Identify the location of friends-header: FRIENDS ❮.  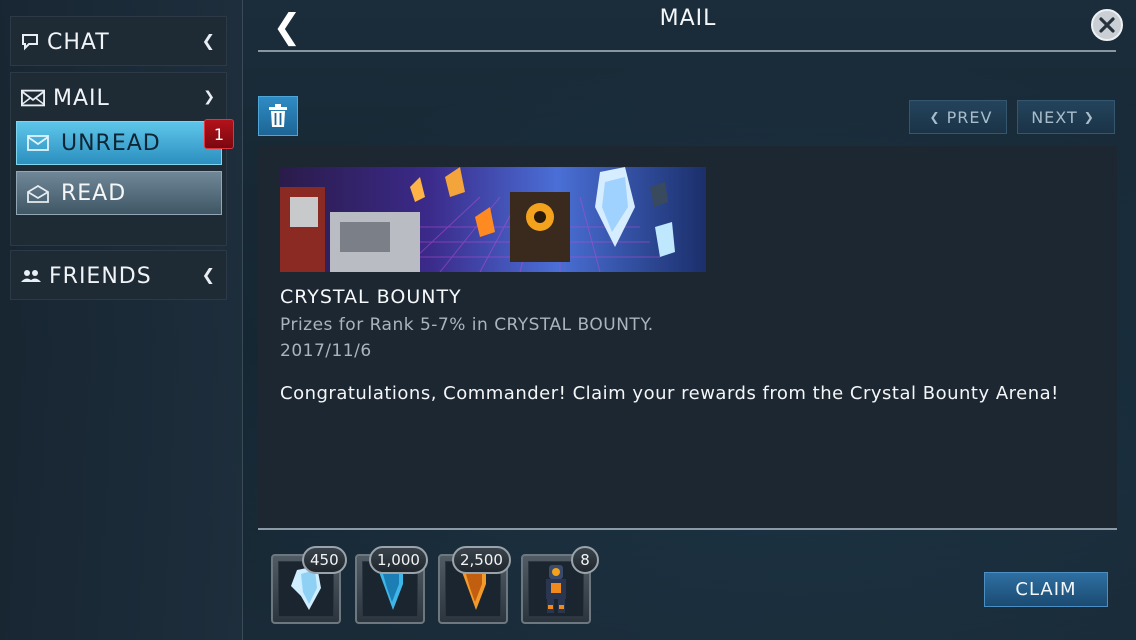
(118, 276).